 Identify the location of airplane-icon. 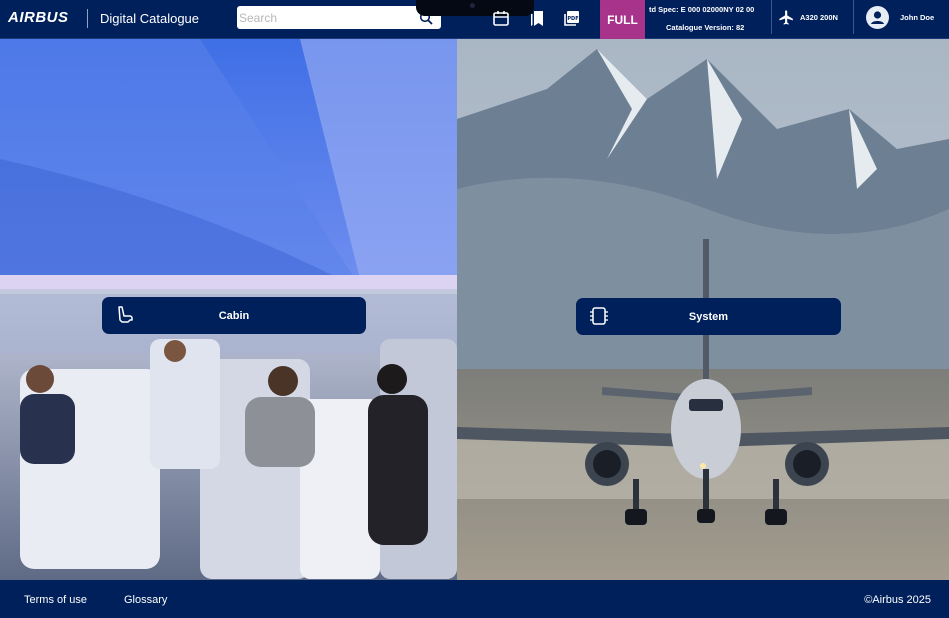
(786, 17).